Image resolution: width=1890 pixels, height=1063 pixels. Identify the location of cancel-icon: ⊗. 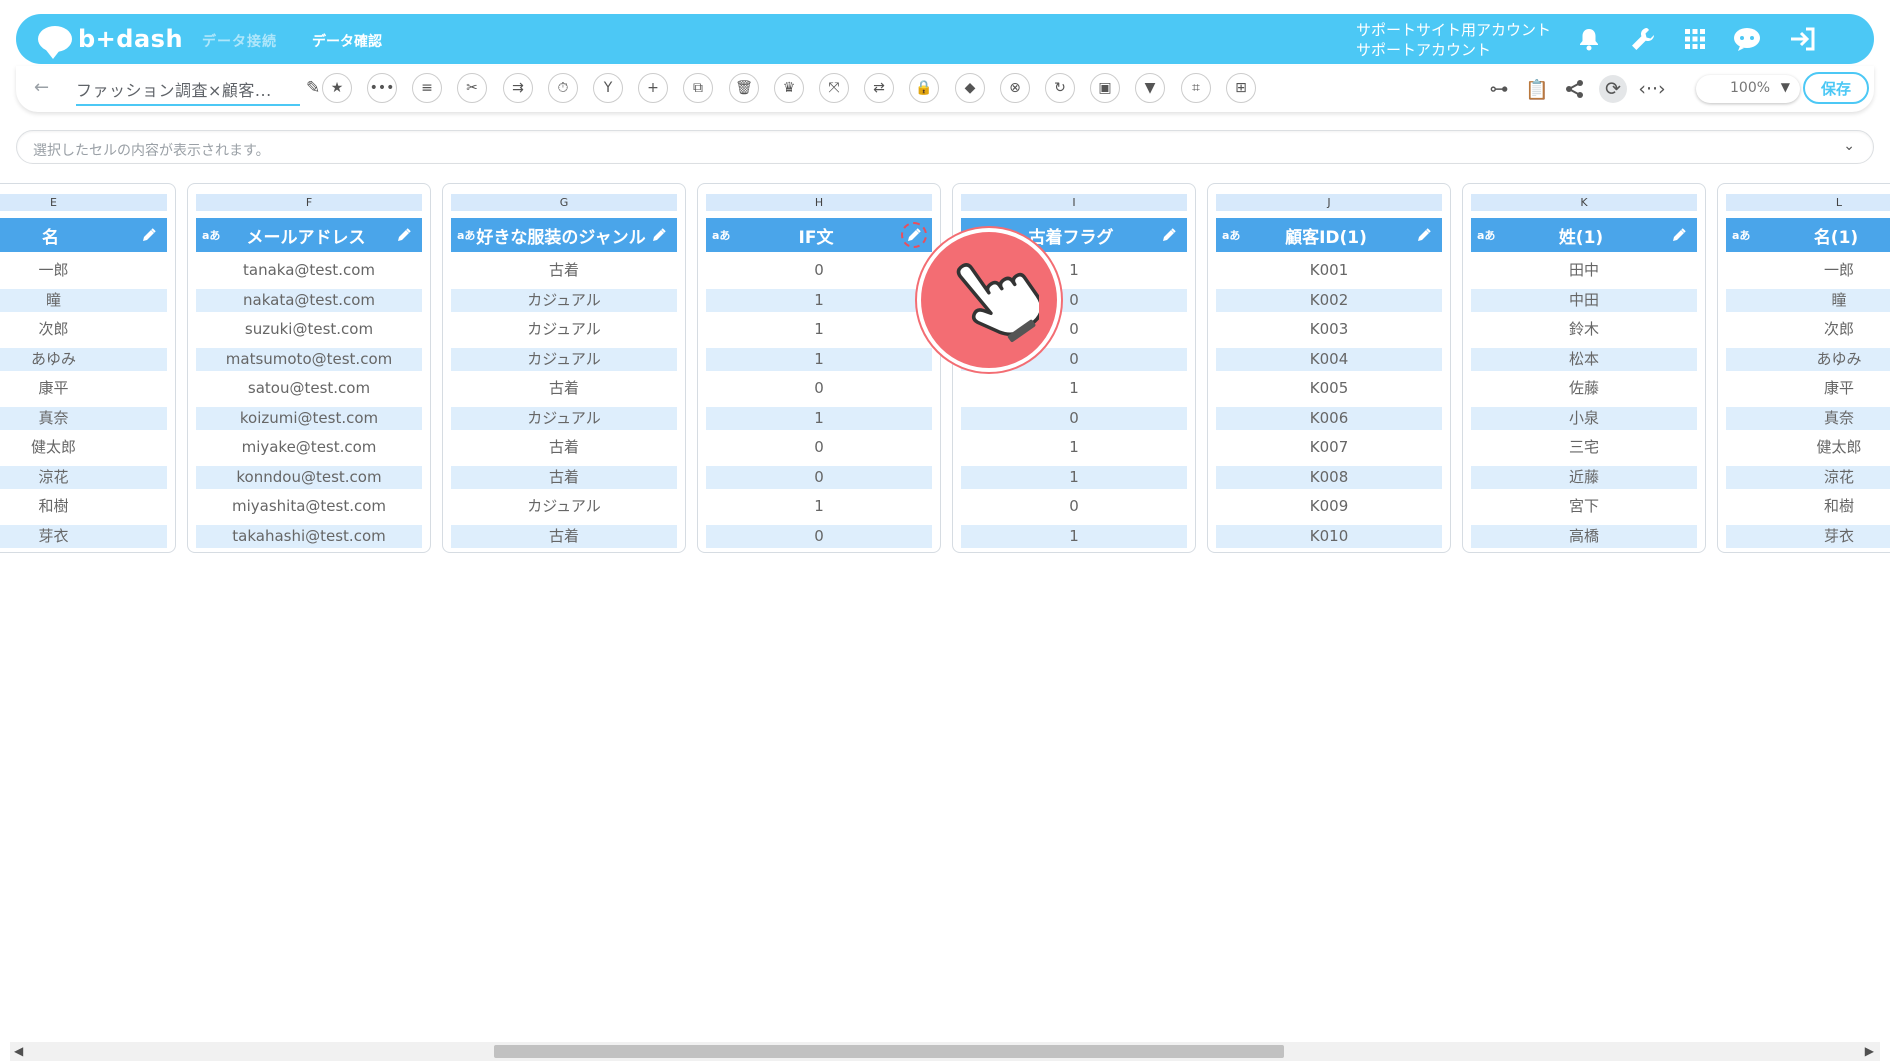
(1015, 88).